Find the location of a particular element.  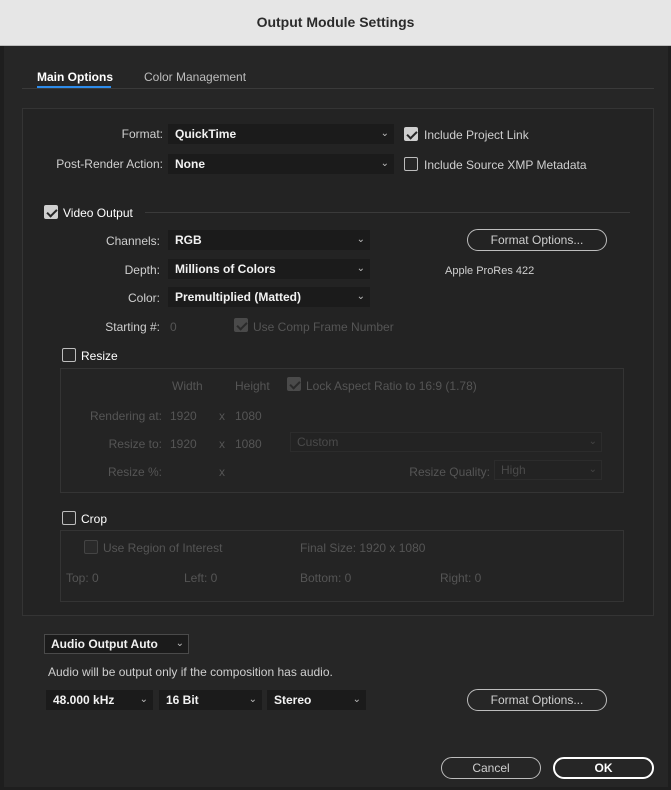

resize-height-header: Height is located at coordinates (252, 386).